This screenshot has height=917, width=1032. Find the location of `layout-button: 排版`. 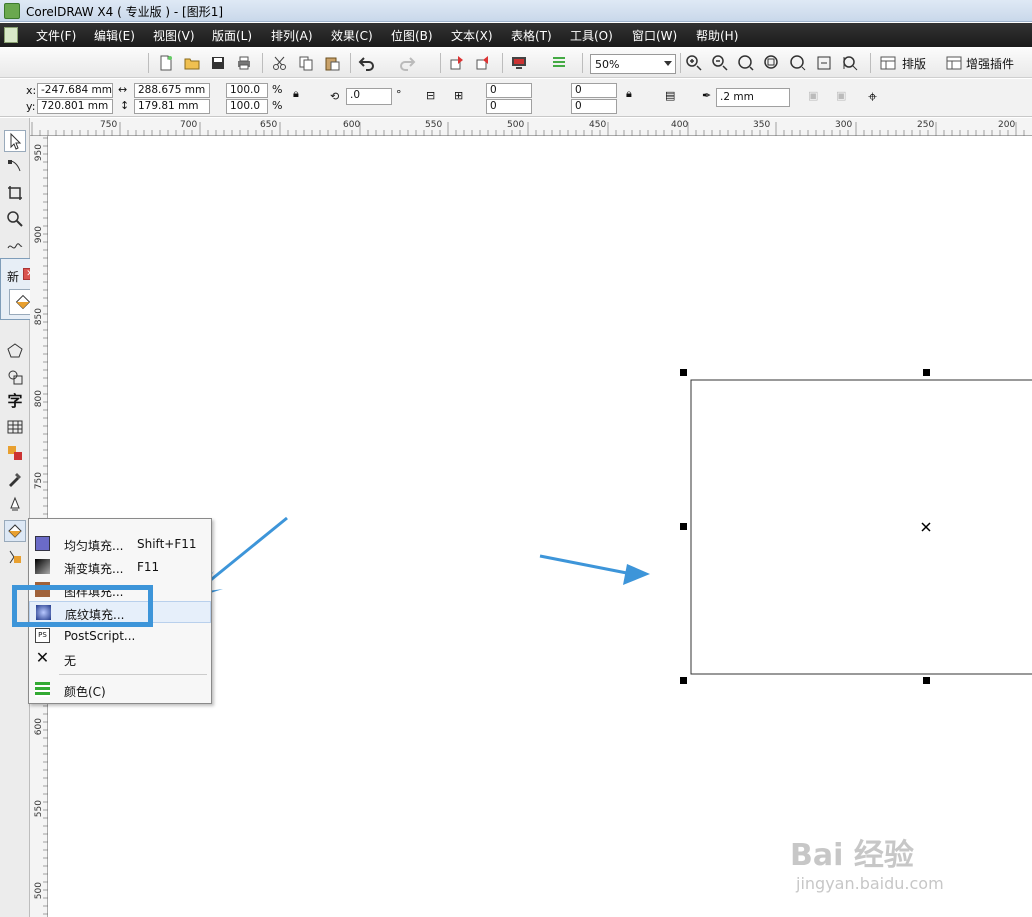

layout-button: 排版 is located at coordinates (914, 63).